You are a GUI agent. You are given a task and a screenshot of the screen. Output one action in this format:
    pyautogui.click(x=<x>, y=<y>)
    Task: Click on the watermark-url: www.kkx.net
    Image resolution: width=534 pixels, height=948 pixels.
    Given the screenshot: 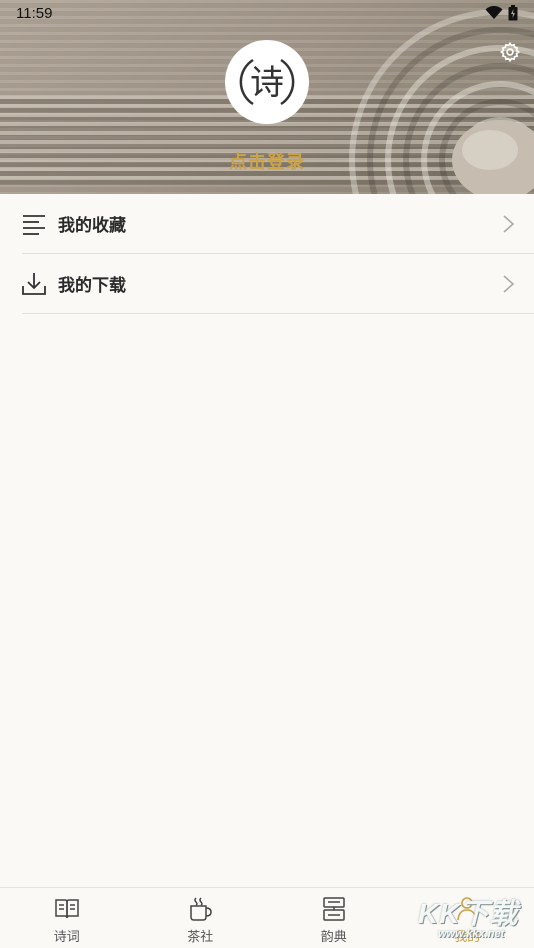 What is the action you would take?
    pyautogui.click(x=471, y=934)
    